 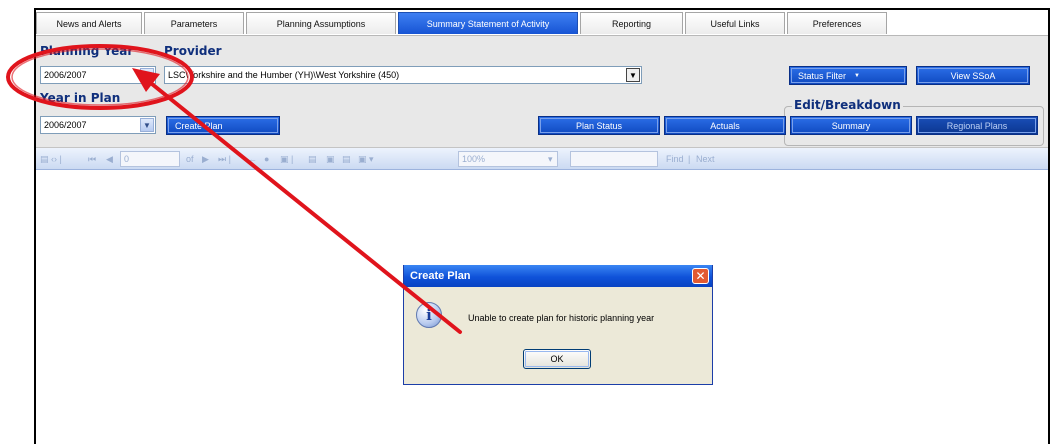 What do you see at coordinates (65, 75) in the screenshot?
I see `planning-year-value: 2006/2007` at bounding box center [65, 75].